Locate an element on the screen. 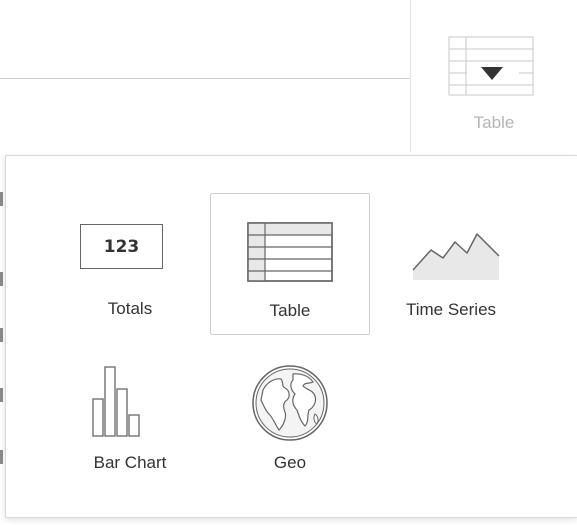  table-icon is located at coordinates (290, 252).